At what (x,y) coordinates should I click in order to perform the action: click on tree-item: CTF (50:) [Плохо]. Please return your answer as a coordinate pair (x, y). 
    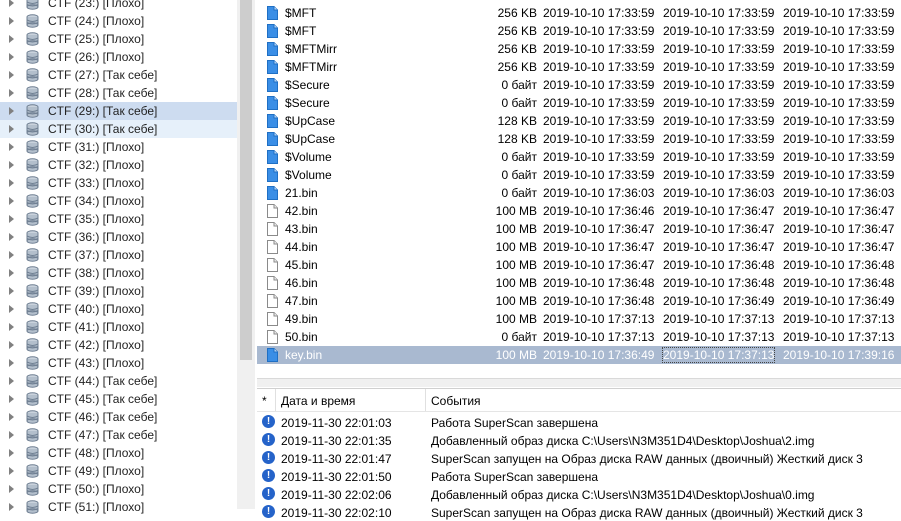
    Looking at the image, I should click on (118, 489).